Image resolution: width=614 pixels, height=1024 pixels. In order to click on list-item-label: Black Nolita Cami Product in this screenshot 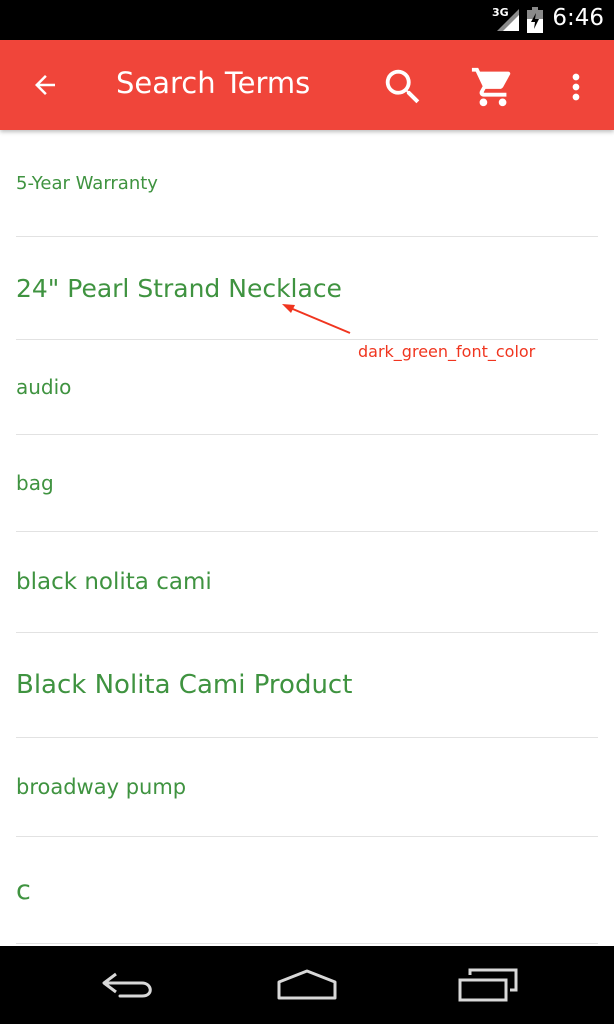, I will do `click(184, 685)`.